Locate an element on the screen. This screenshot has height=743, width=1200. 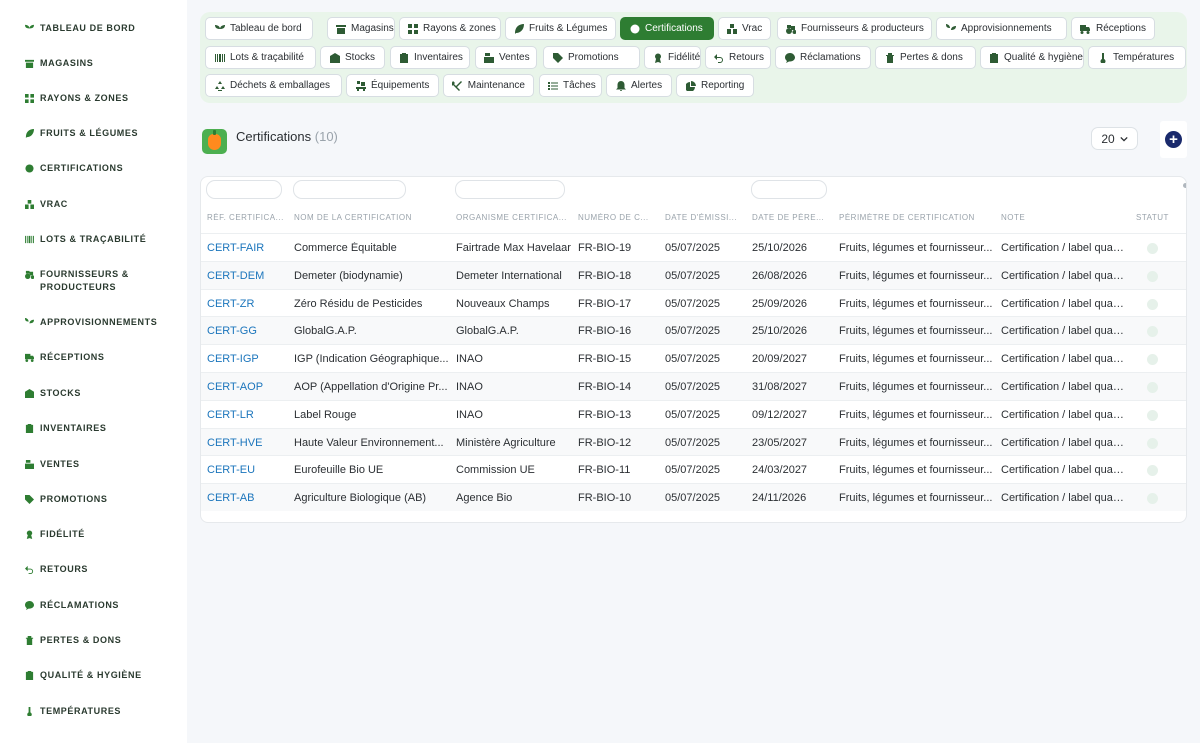
column-header: Note is located at coordinates (1063, 217).